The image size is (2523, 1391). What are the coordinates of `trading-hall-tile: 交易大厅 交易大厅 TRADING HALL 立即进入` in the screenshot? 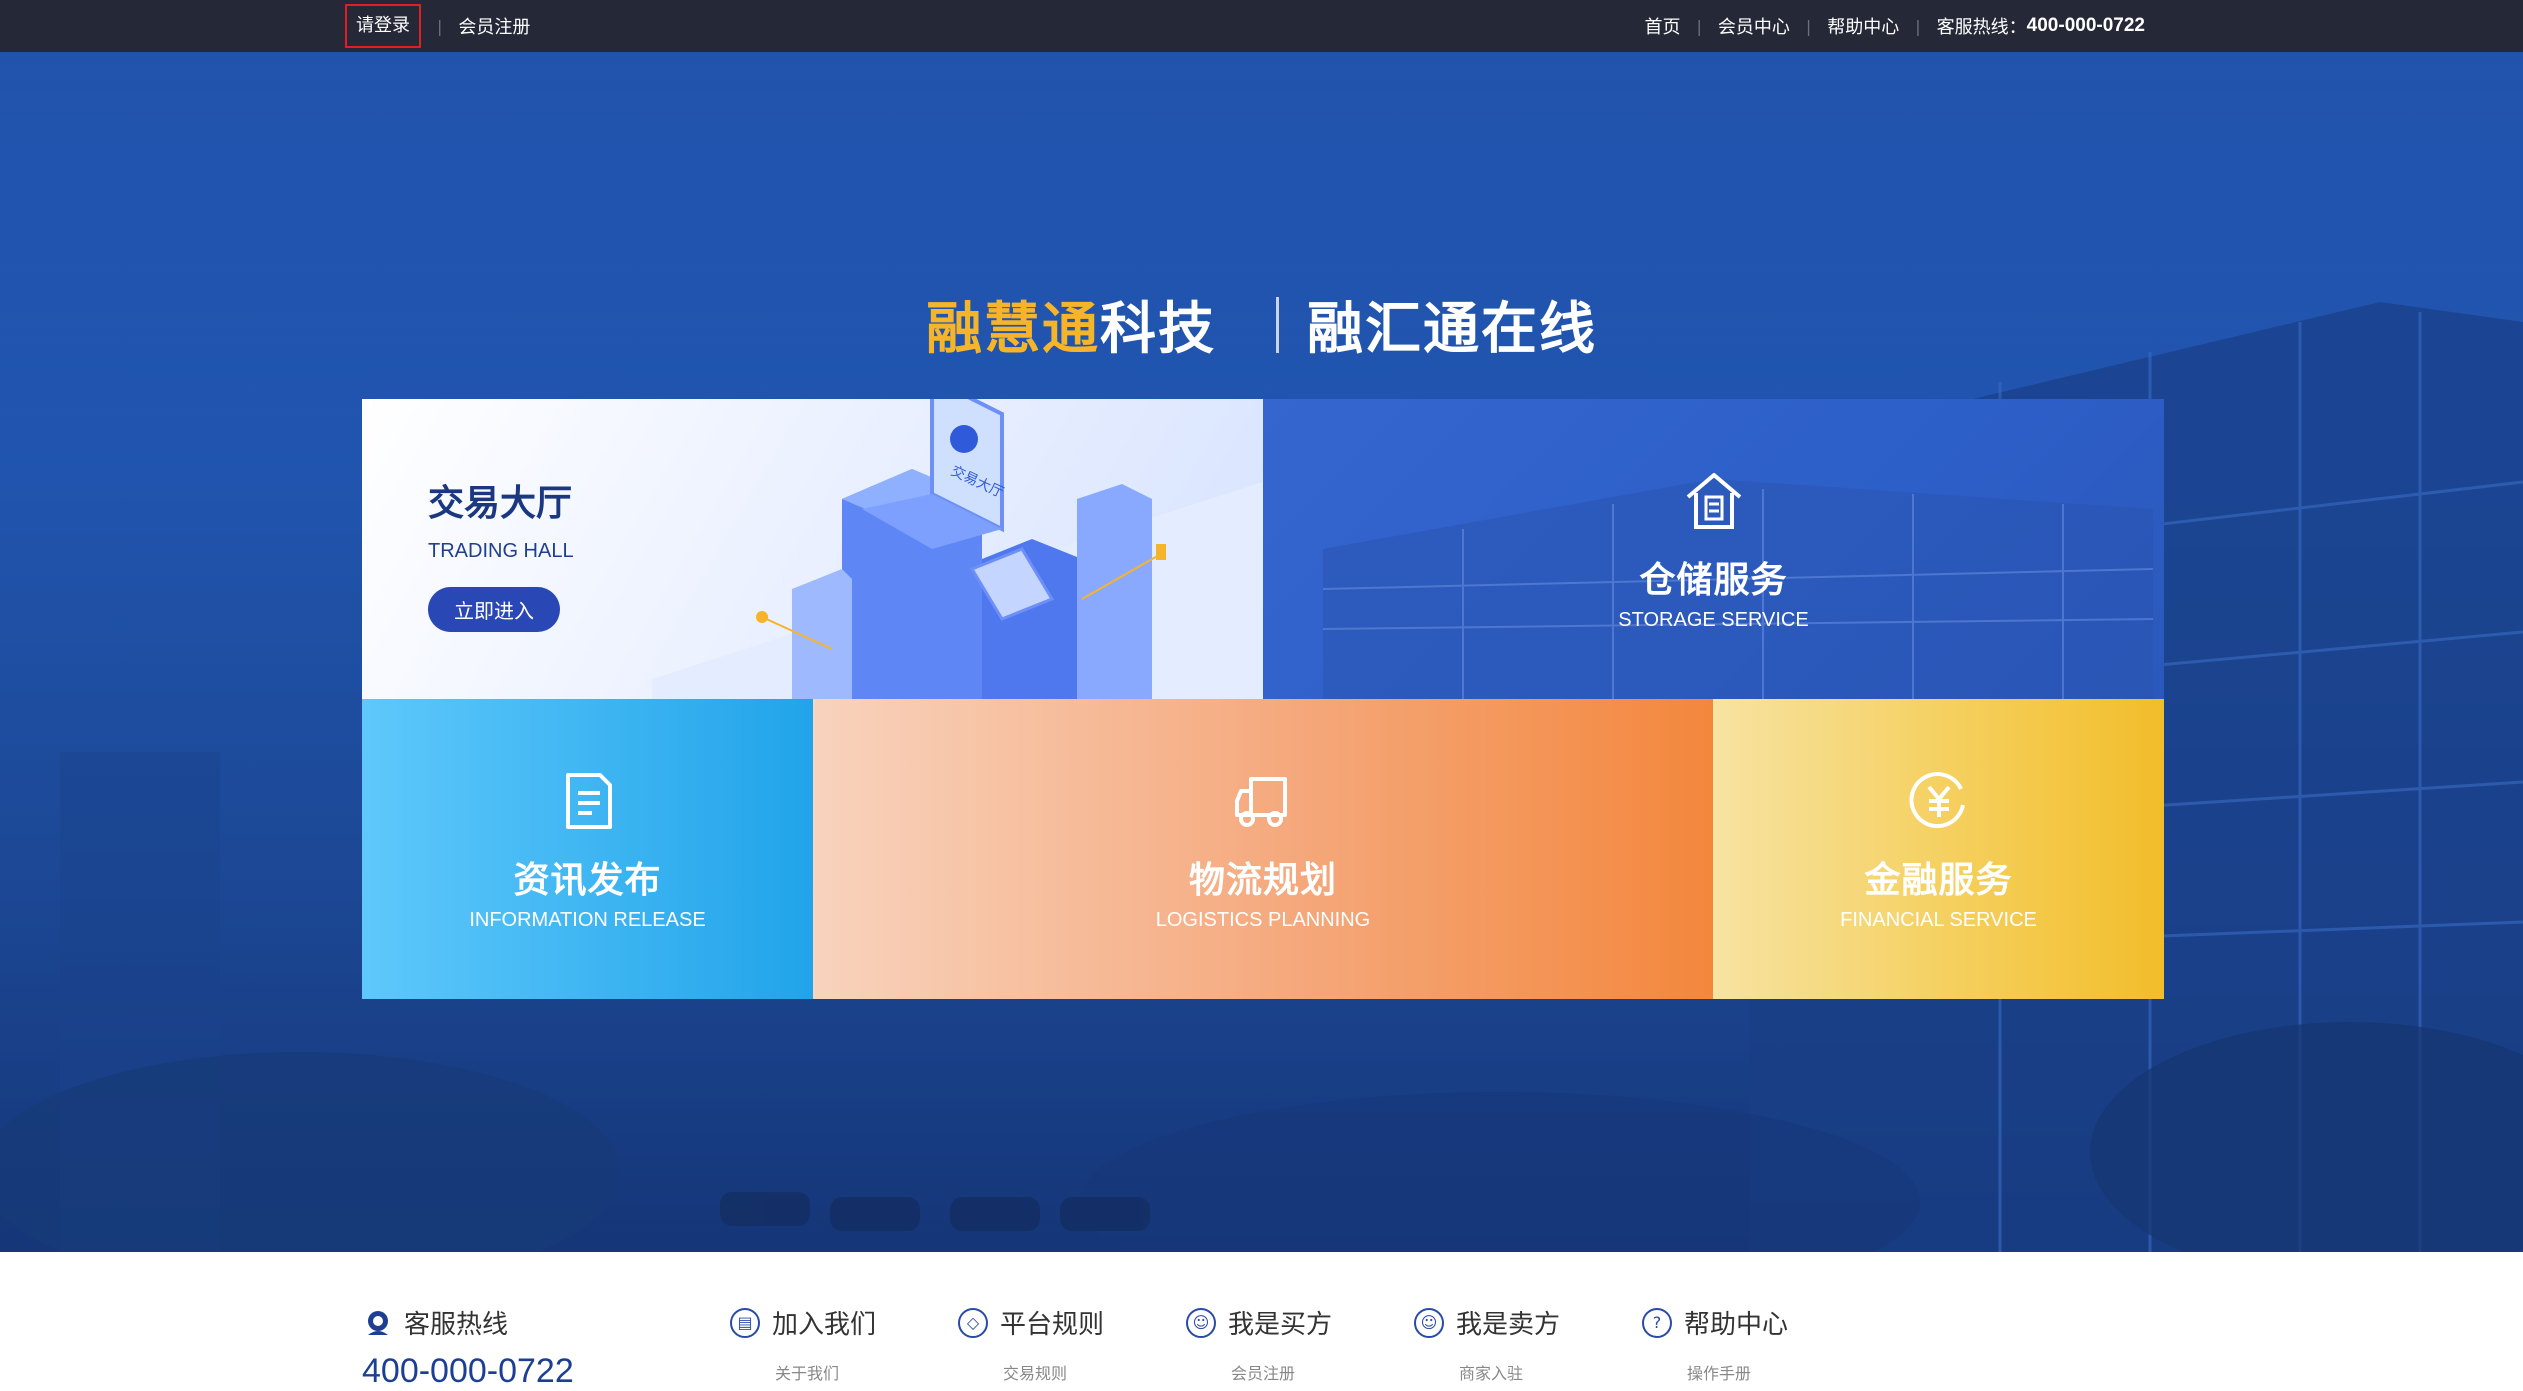 It's located at (812, 549).